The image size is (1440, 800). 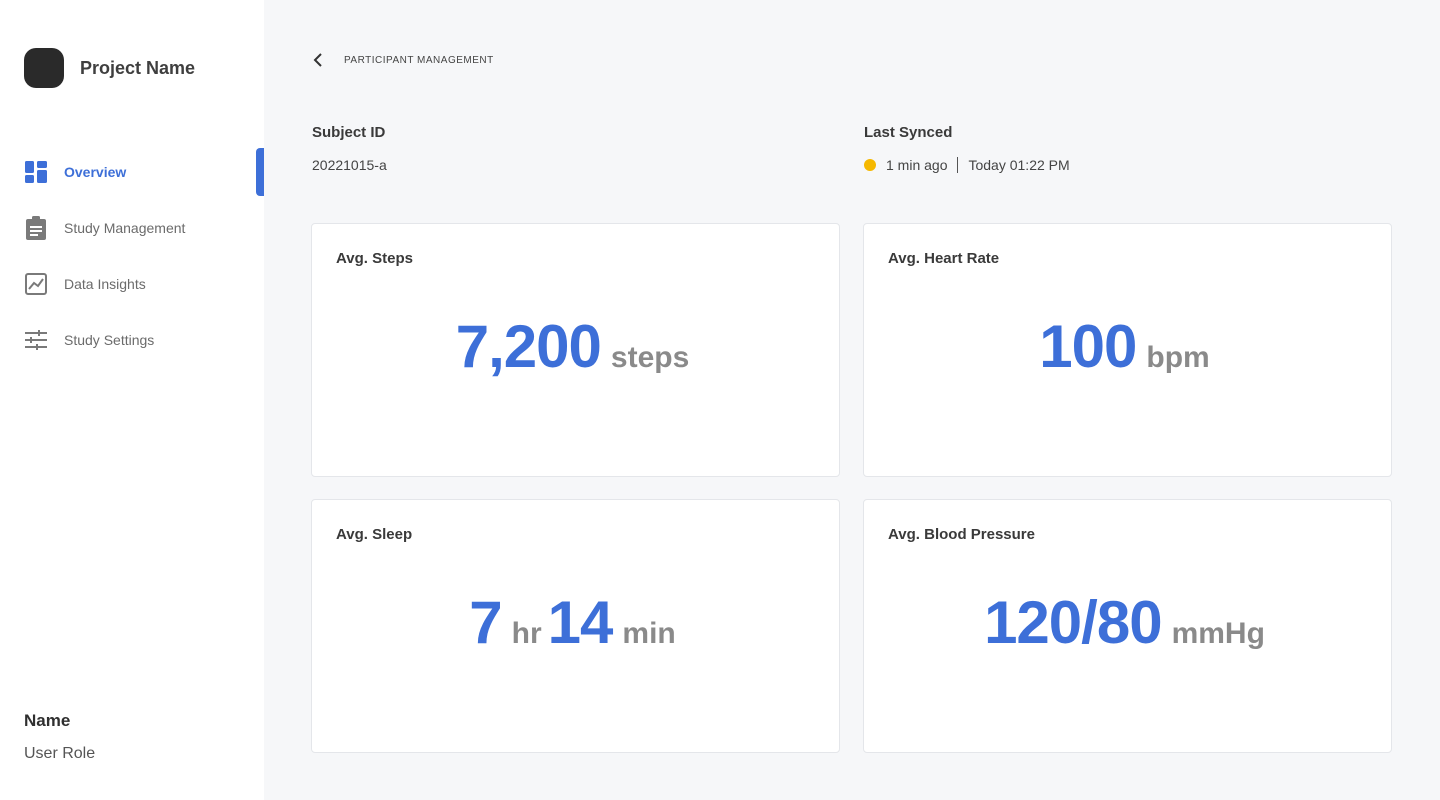 I want to click on metric-hours: 7, so click(x=485, y=622).